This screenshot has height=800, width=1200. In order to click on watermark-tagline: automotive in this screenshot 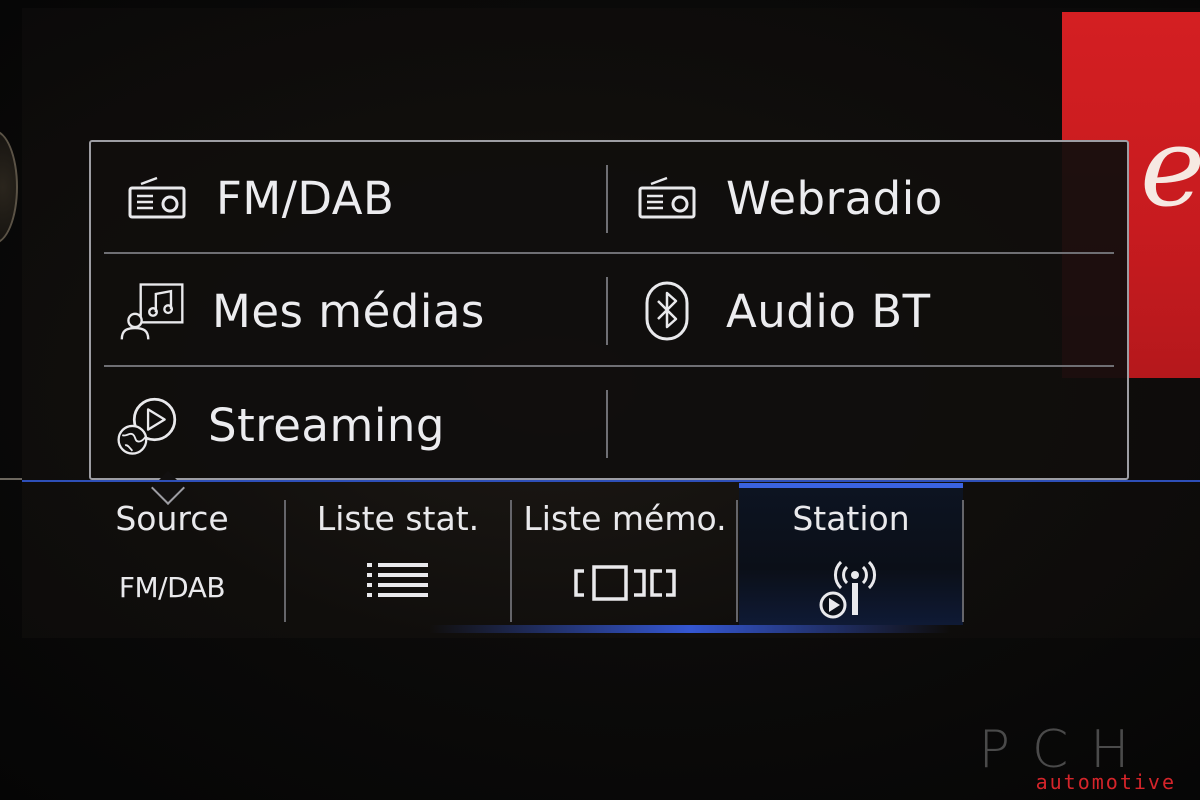, I will do `click(1105, 782)`.